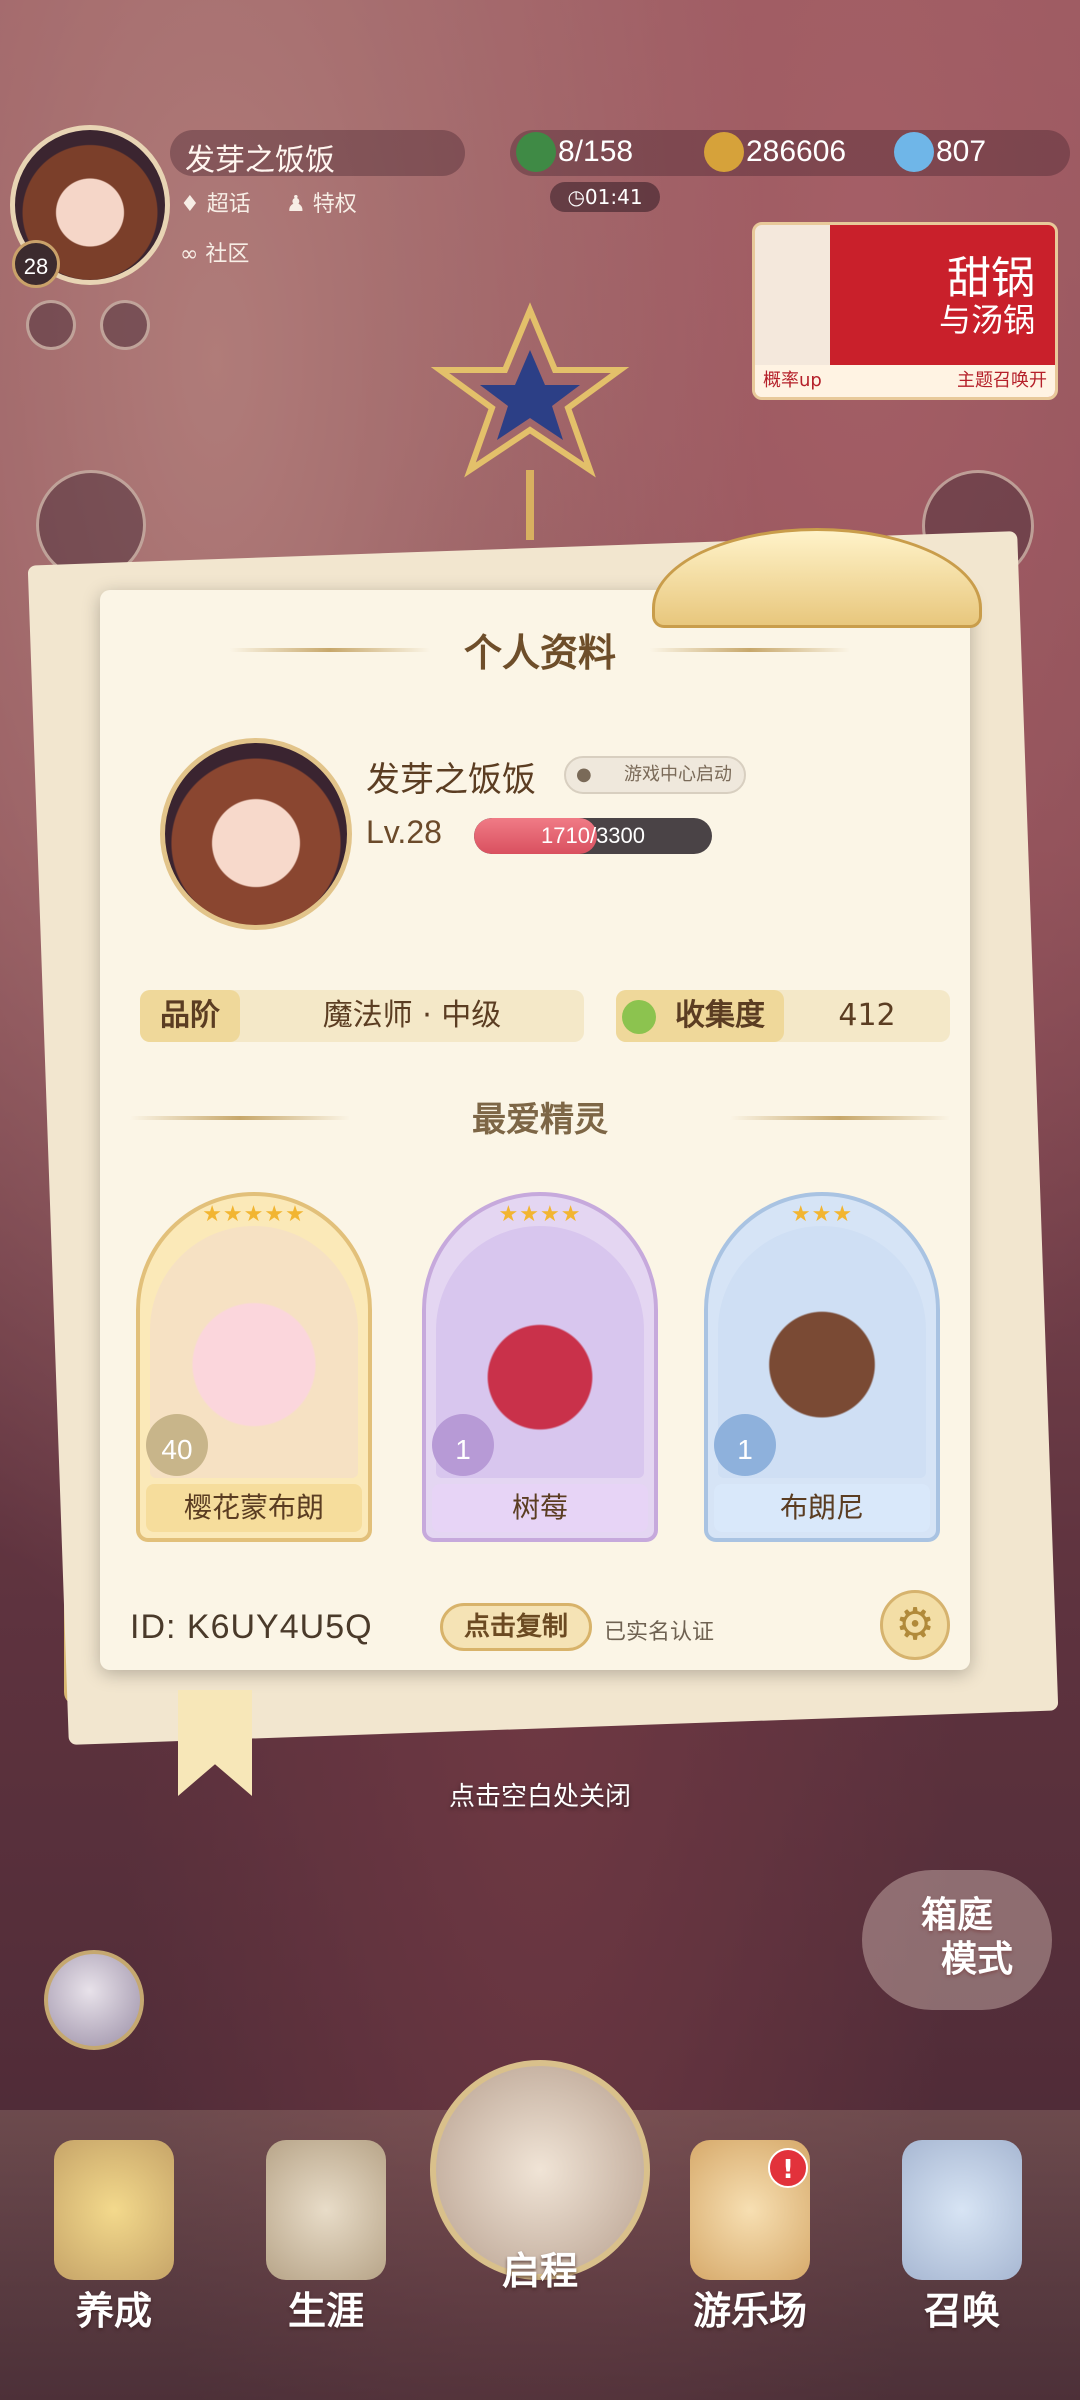 This screenshot has height=2400, width=1080. What do you see at coordinates (788, 2168) in the screenshot?
I see `playground-alert-badge: !` at bounding box center [788, 2168].